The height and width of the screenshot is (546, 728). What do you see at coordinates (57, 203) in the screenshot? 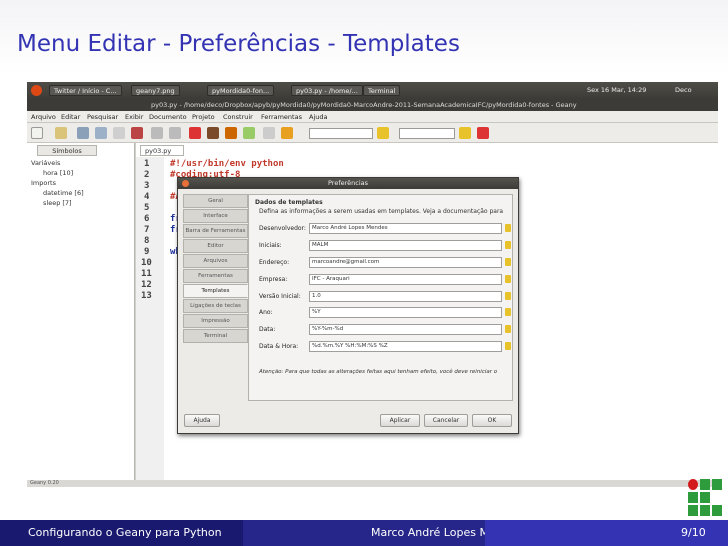
I see `symbol-sleep: sleep [7]` at bounding box center [57, 203].